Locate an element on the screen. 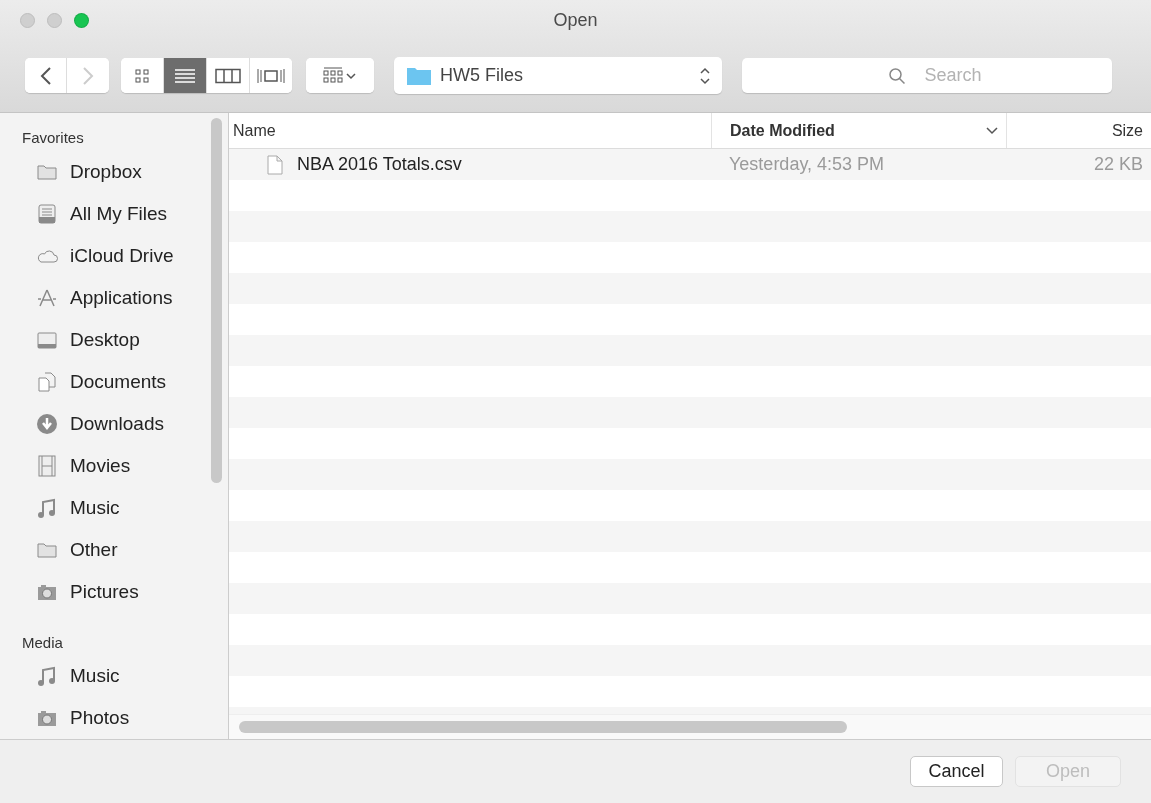  sidebar-section-title: Media is located at coordinates (43, 642).